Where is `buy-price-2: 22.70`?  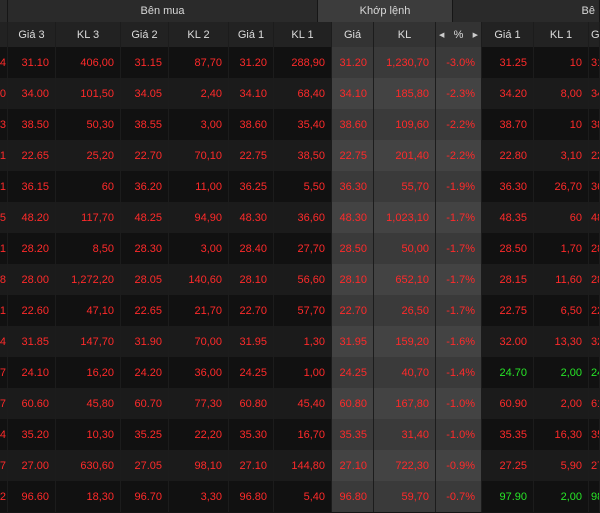 buy-price-2: 22.70 is located at coordinates (145, 155).